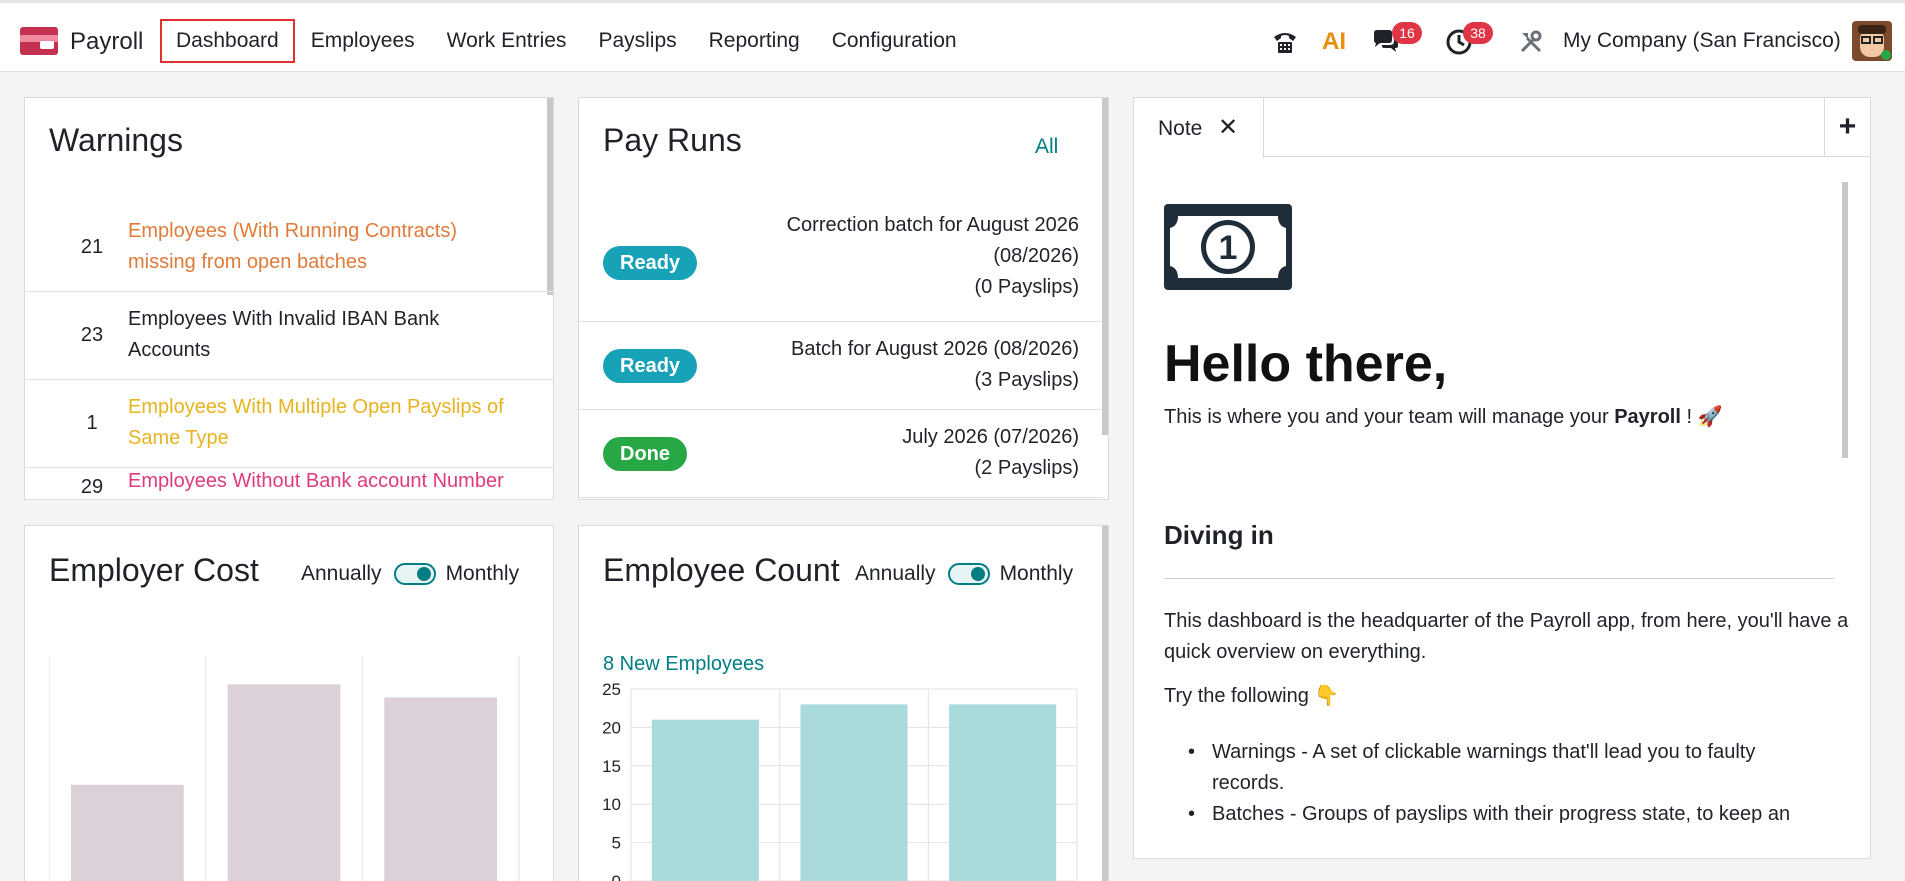  I want to click on status-badge: Done, so click(645, 454).